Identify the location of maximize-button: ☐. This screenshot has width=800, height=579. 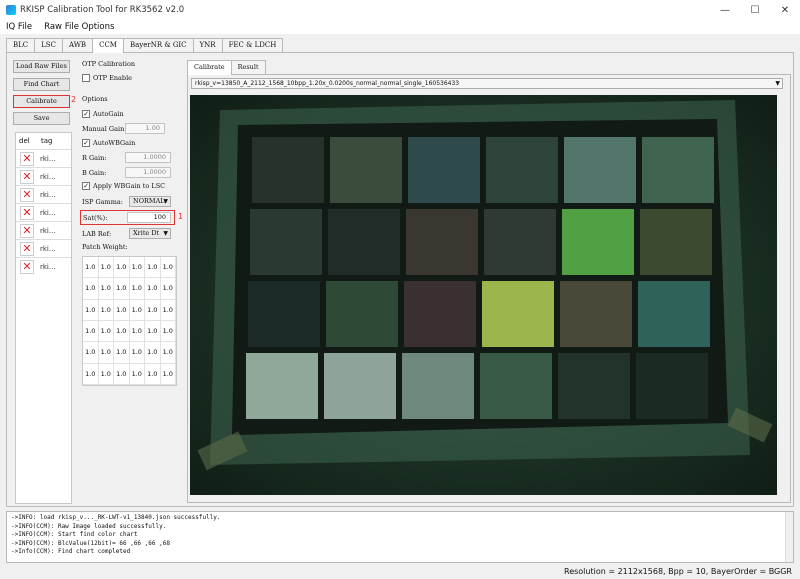
(755, 10).